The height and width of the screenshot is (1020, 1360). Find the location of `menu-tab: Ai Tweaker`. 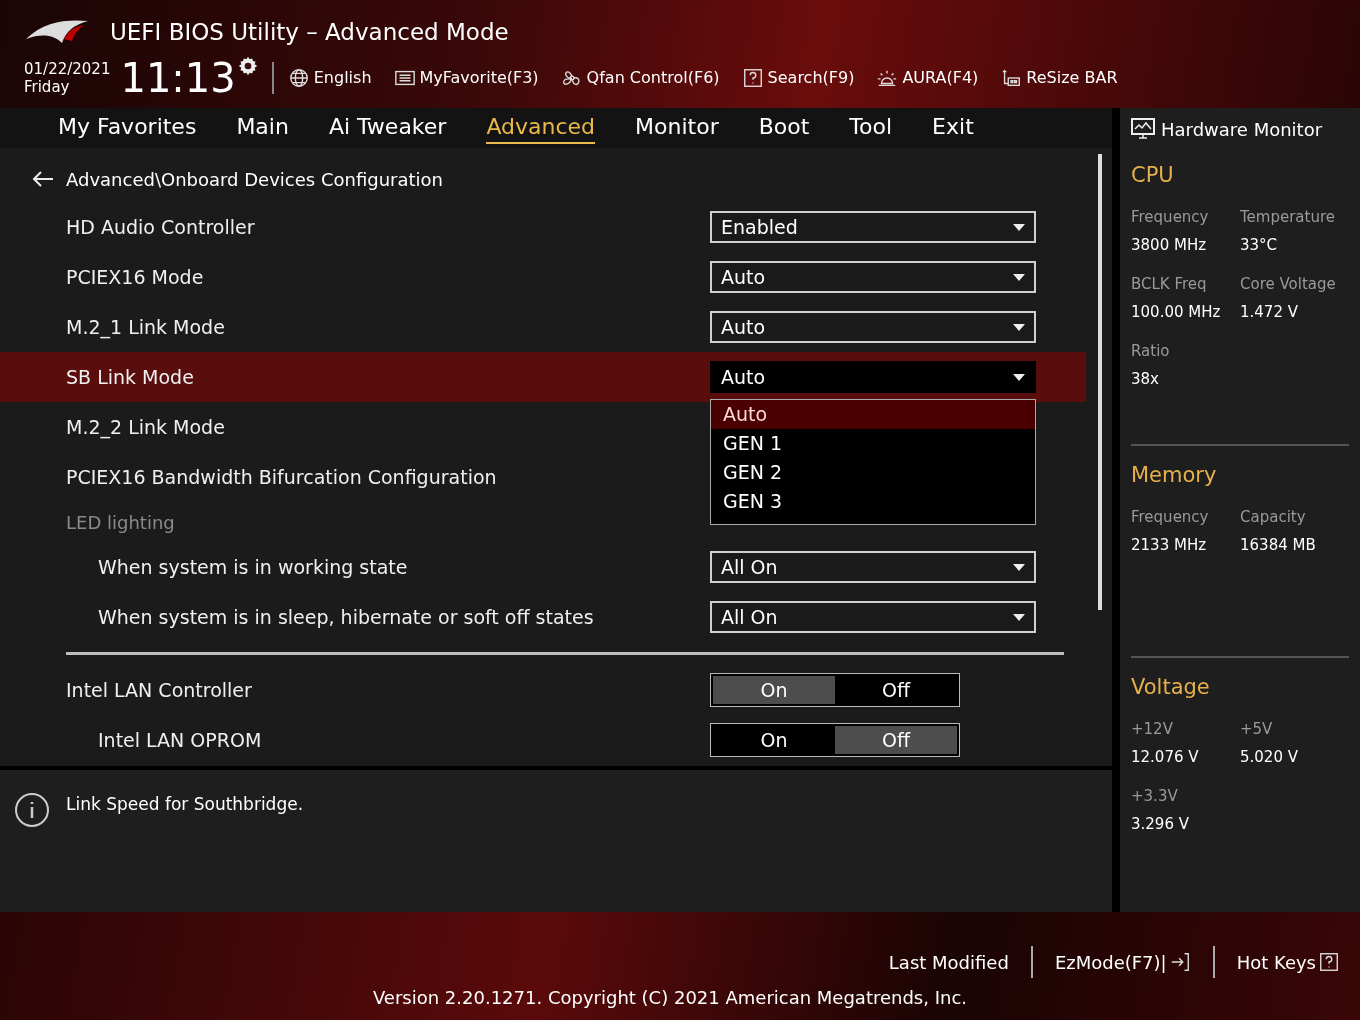

menu-tab: Ai Tweaker is located at coordinates (387, 128).